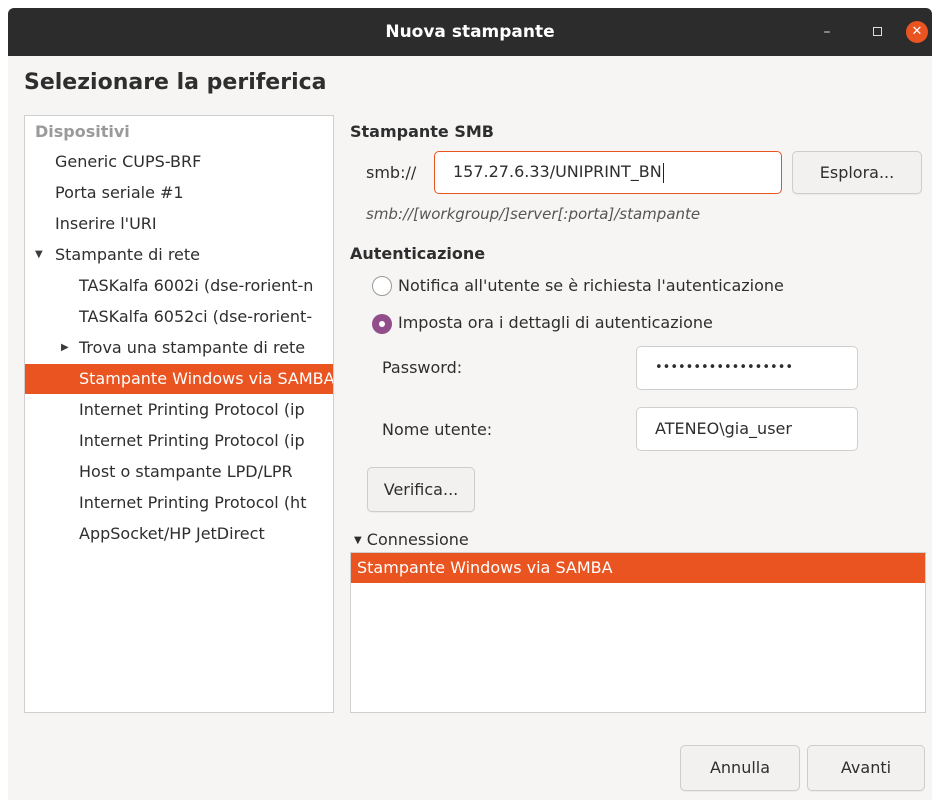  I want to click on maximize-icon, so click(877, 32).